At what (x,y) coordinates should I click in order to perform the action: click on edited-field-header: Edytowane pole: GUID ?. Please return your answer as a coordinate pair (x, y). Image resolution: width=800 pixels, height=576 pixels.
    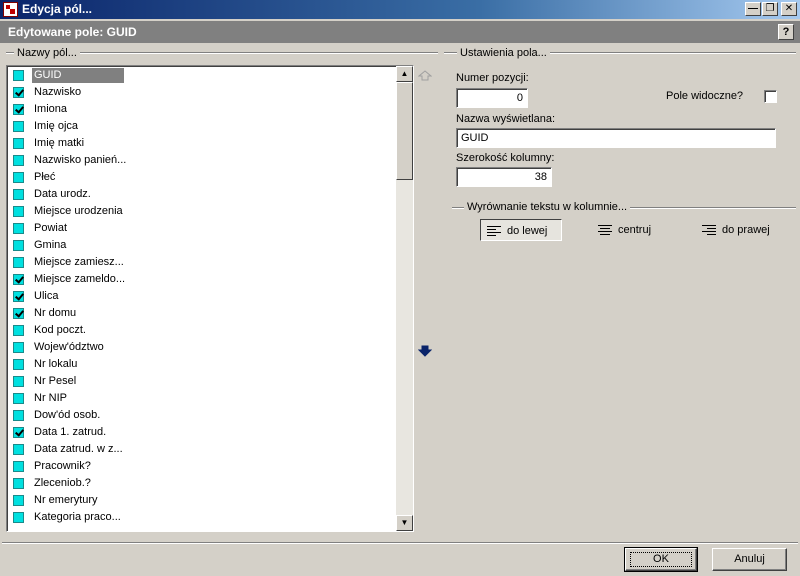
    Looking at the image, I should click on (400, 32).